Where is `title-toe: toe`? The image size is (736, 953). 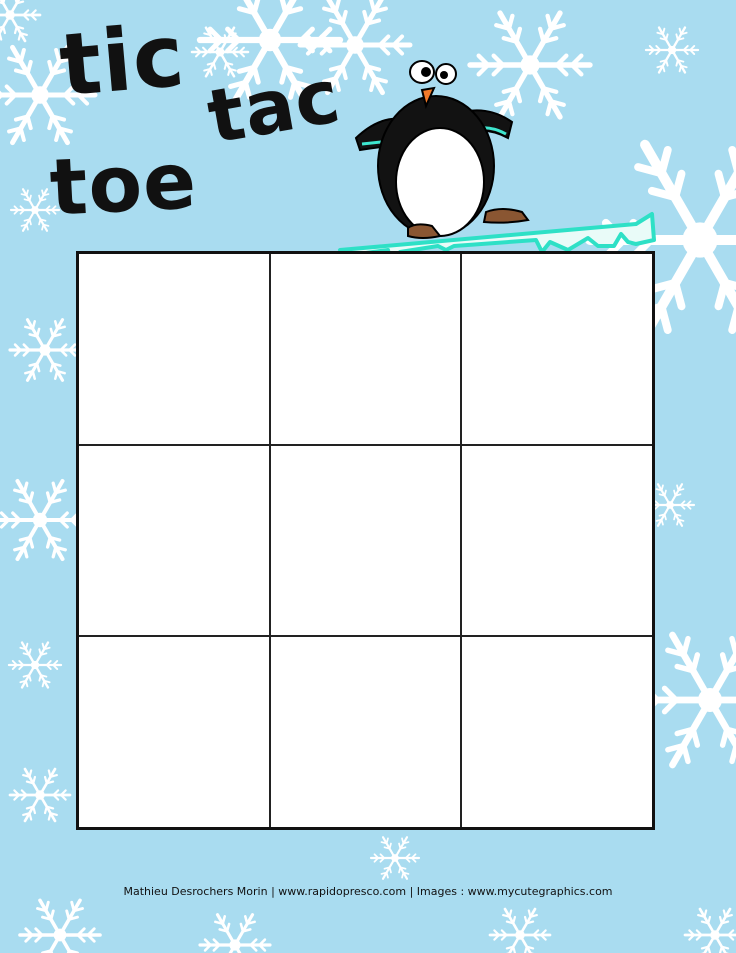 title-toe: toe is located at coordinates (123, 185).